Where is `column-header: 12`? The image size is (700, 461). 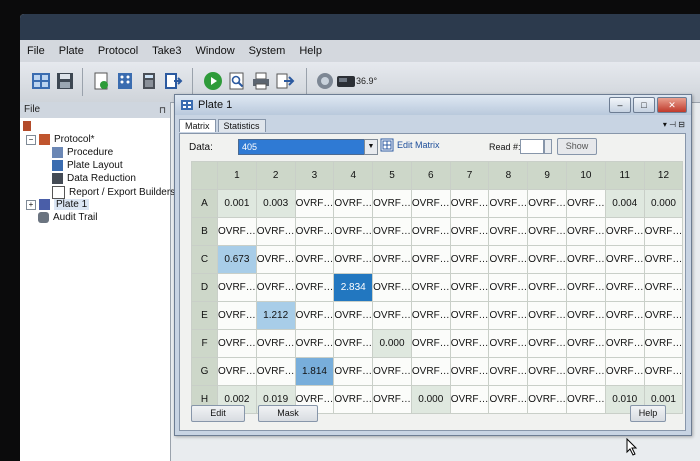
column-header: 12 is located at coordinates (663, 175).